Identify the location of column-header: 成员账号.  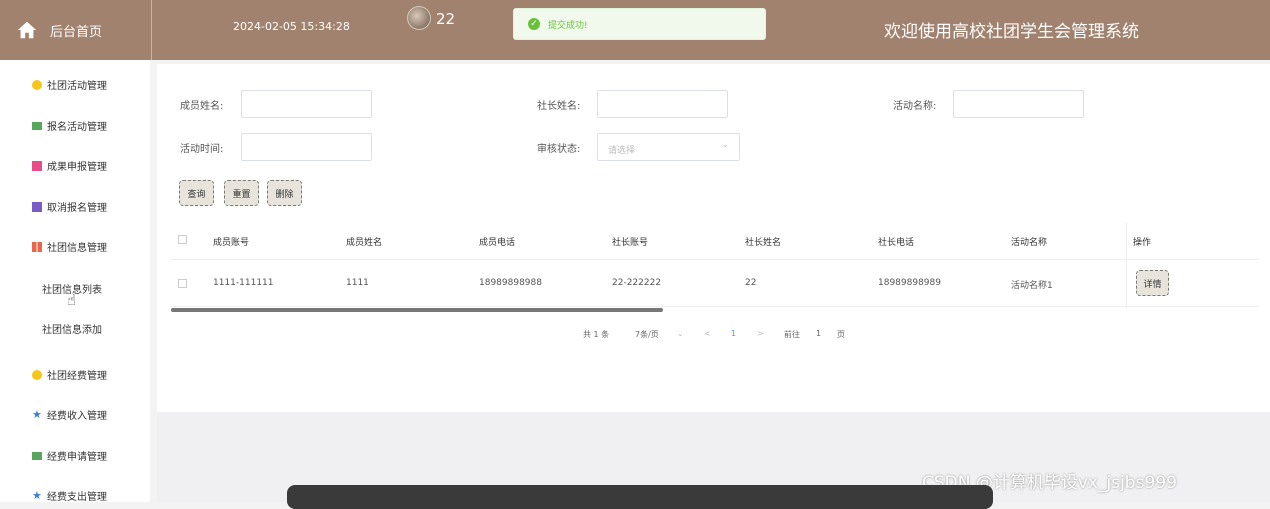
(231, 243).